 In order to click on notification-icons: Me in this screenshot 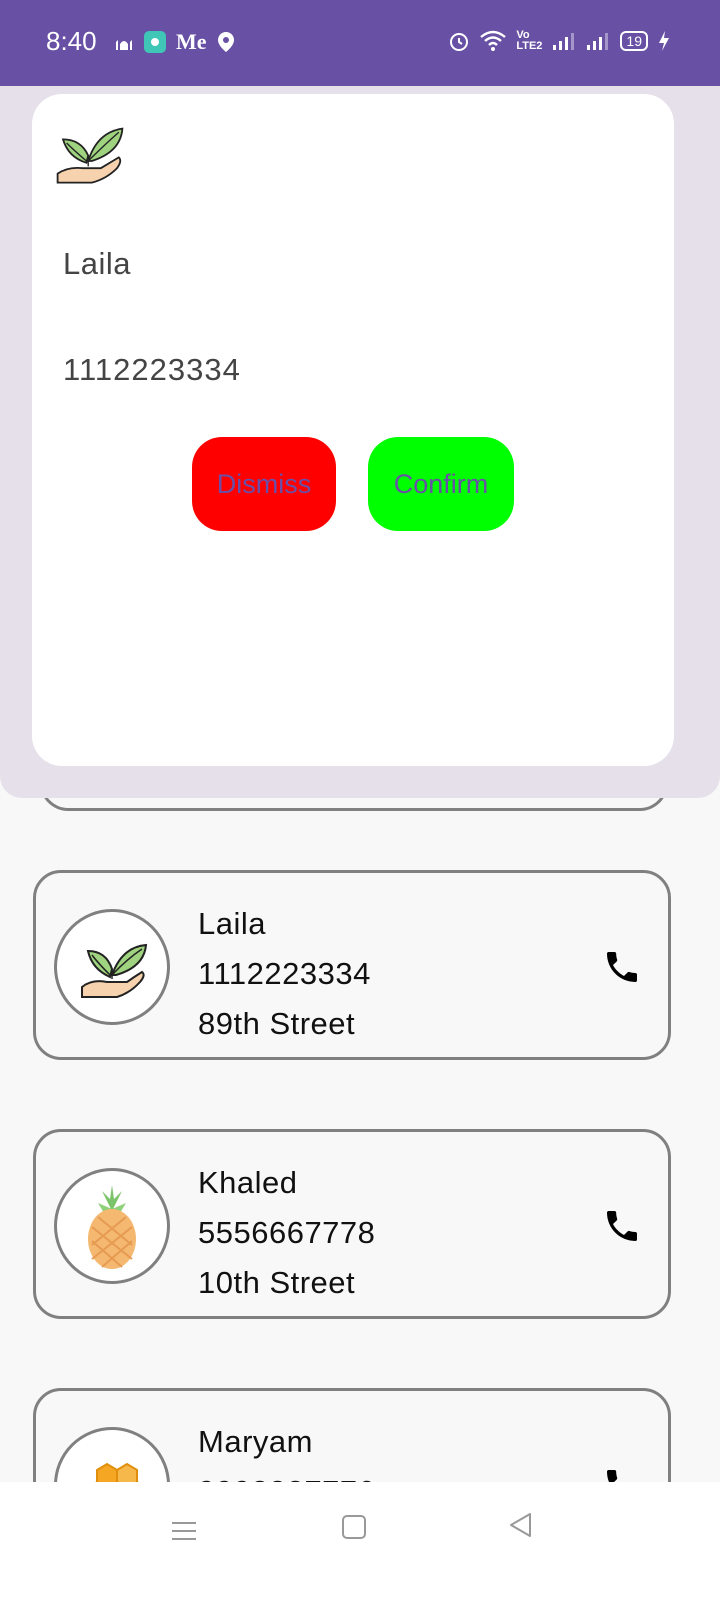, I will do `click(174, 42)`.